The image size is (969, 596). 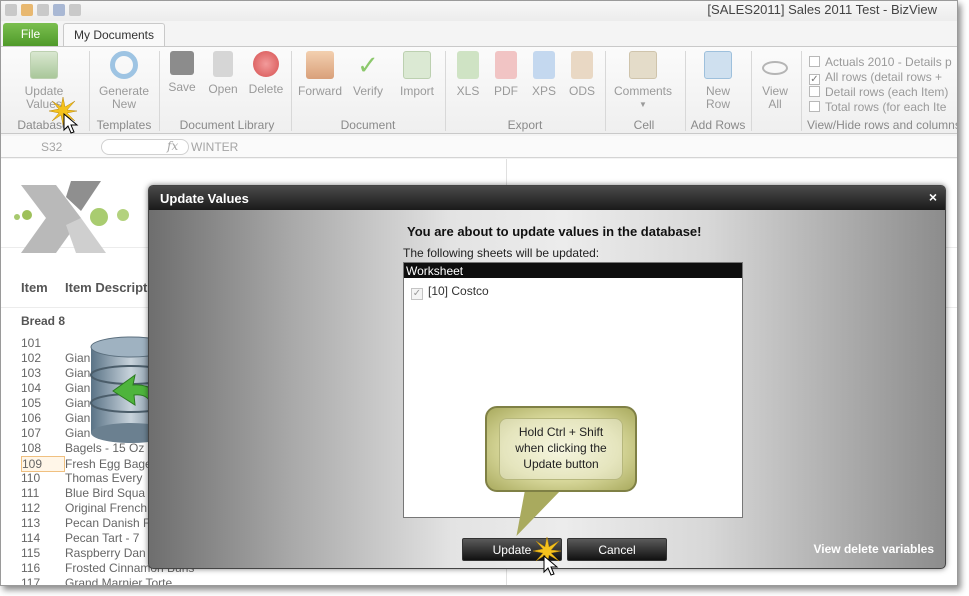 I want to click on print-icon, so click(x=43, y=10).